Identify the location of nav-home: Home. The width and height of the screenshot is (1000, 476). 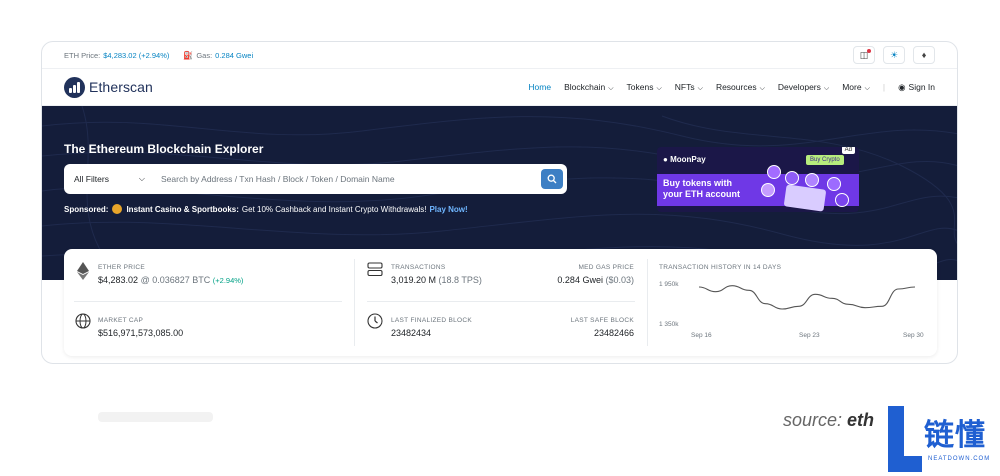
(539, 87).